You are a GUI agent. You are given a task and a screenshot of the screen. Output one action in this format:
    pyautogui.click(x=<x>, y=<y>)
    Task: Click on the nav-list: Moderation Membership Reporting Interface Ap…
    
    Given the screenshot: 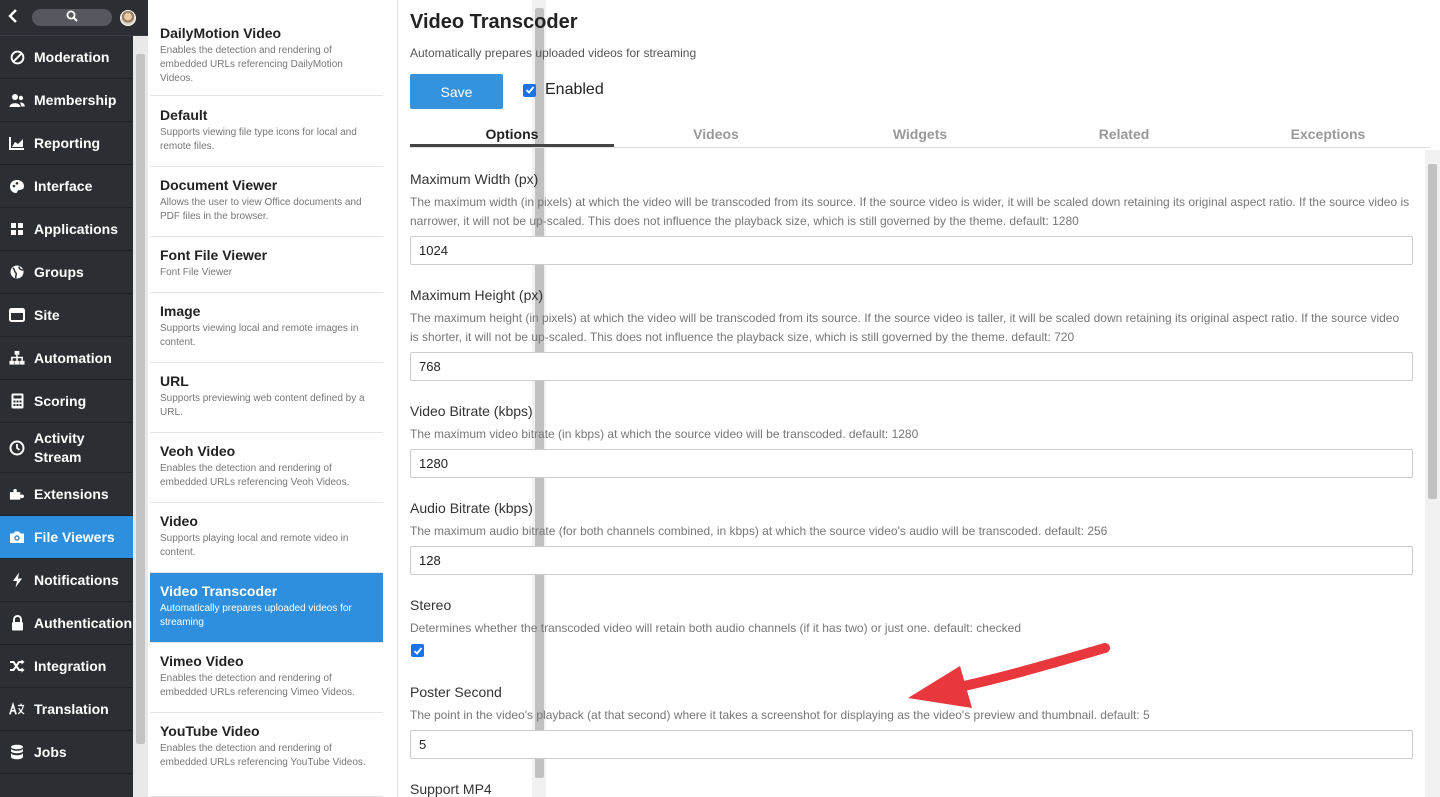 What is the action you would take?
    pyautogui.click(x=66, y=405)
    